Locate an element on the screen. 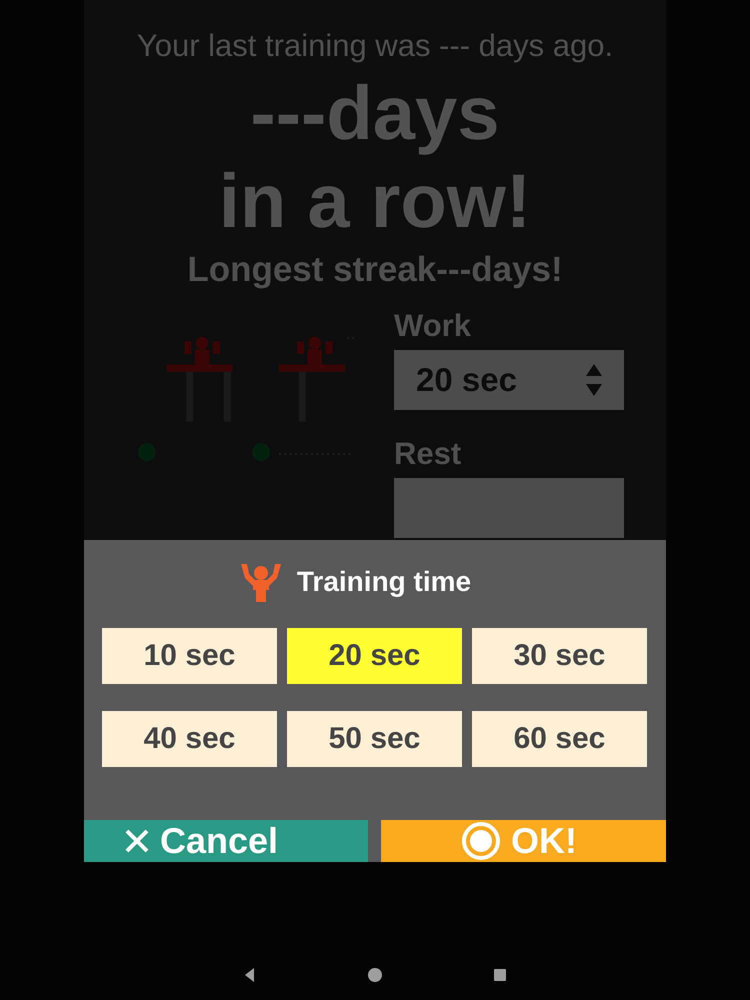 This screenshot has height=1000, width=750. home-icon is located at coordinates (375, 975).